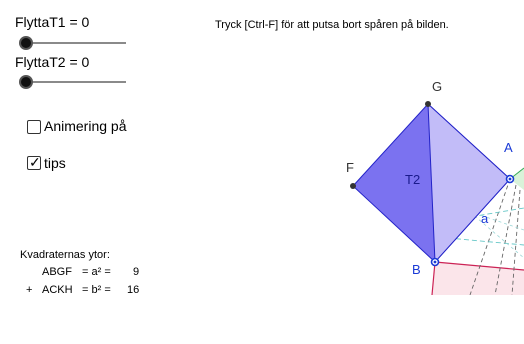  Describe the element at coordinates (353, 186) in the screenshot. I see `point-f` at that location.